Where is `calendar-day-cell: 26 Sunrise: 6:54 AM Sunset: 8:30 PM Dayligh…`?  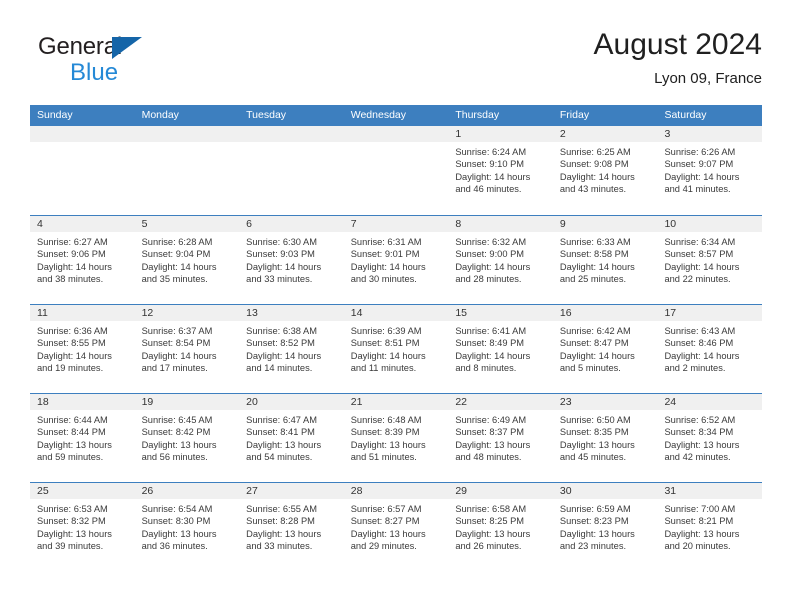 calendar-day-cell: 26 Sunrise: 6:54 AM Sunset: 8:30 PM Dayligh… is located at coordinates (187, 527).